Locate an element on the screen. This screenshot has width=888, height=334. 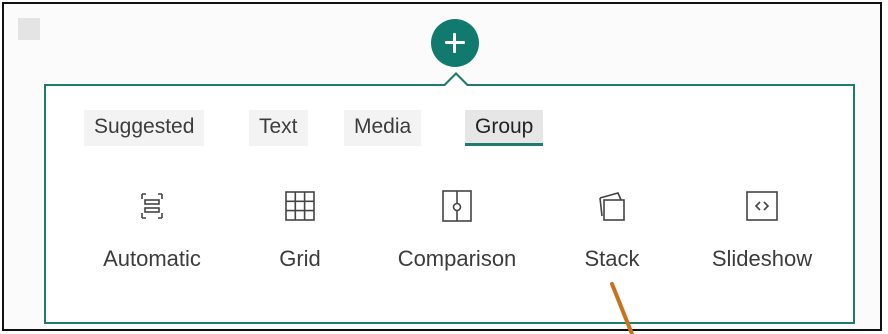
corner-block is located at coordinates (29, 29).